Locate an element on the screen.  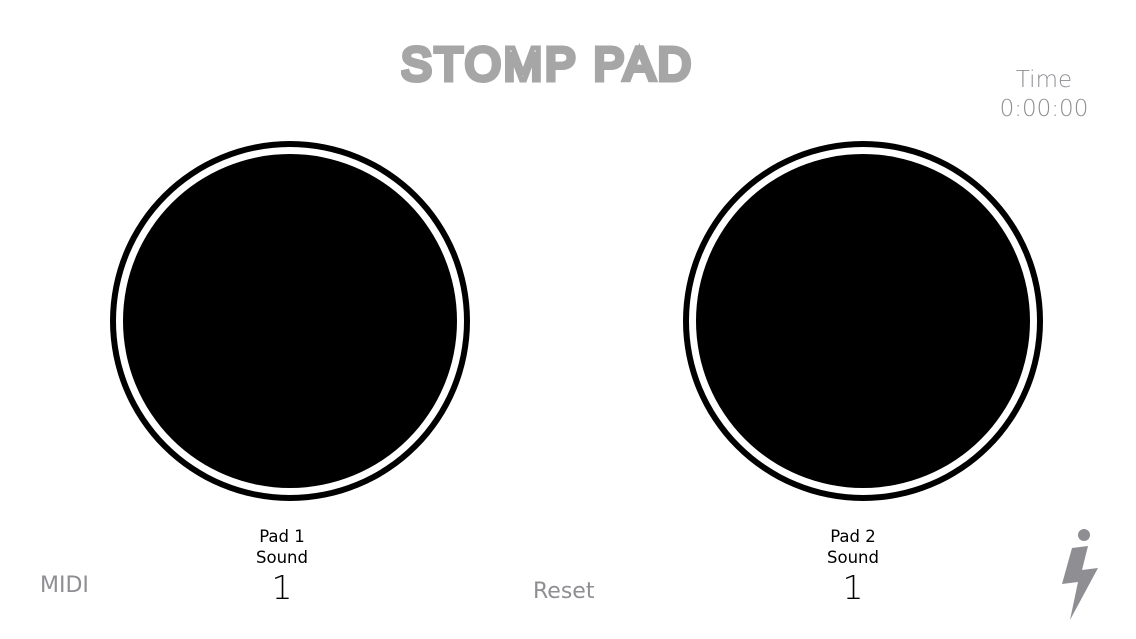
pad-2-label: Pad 2 Sound 1 is located at coordinates (853, 567).